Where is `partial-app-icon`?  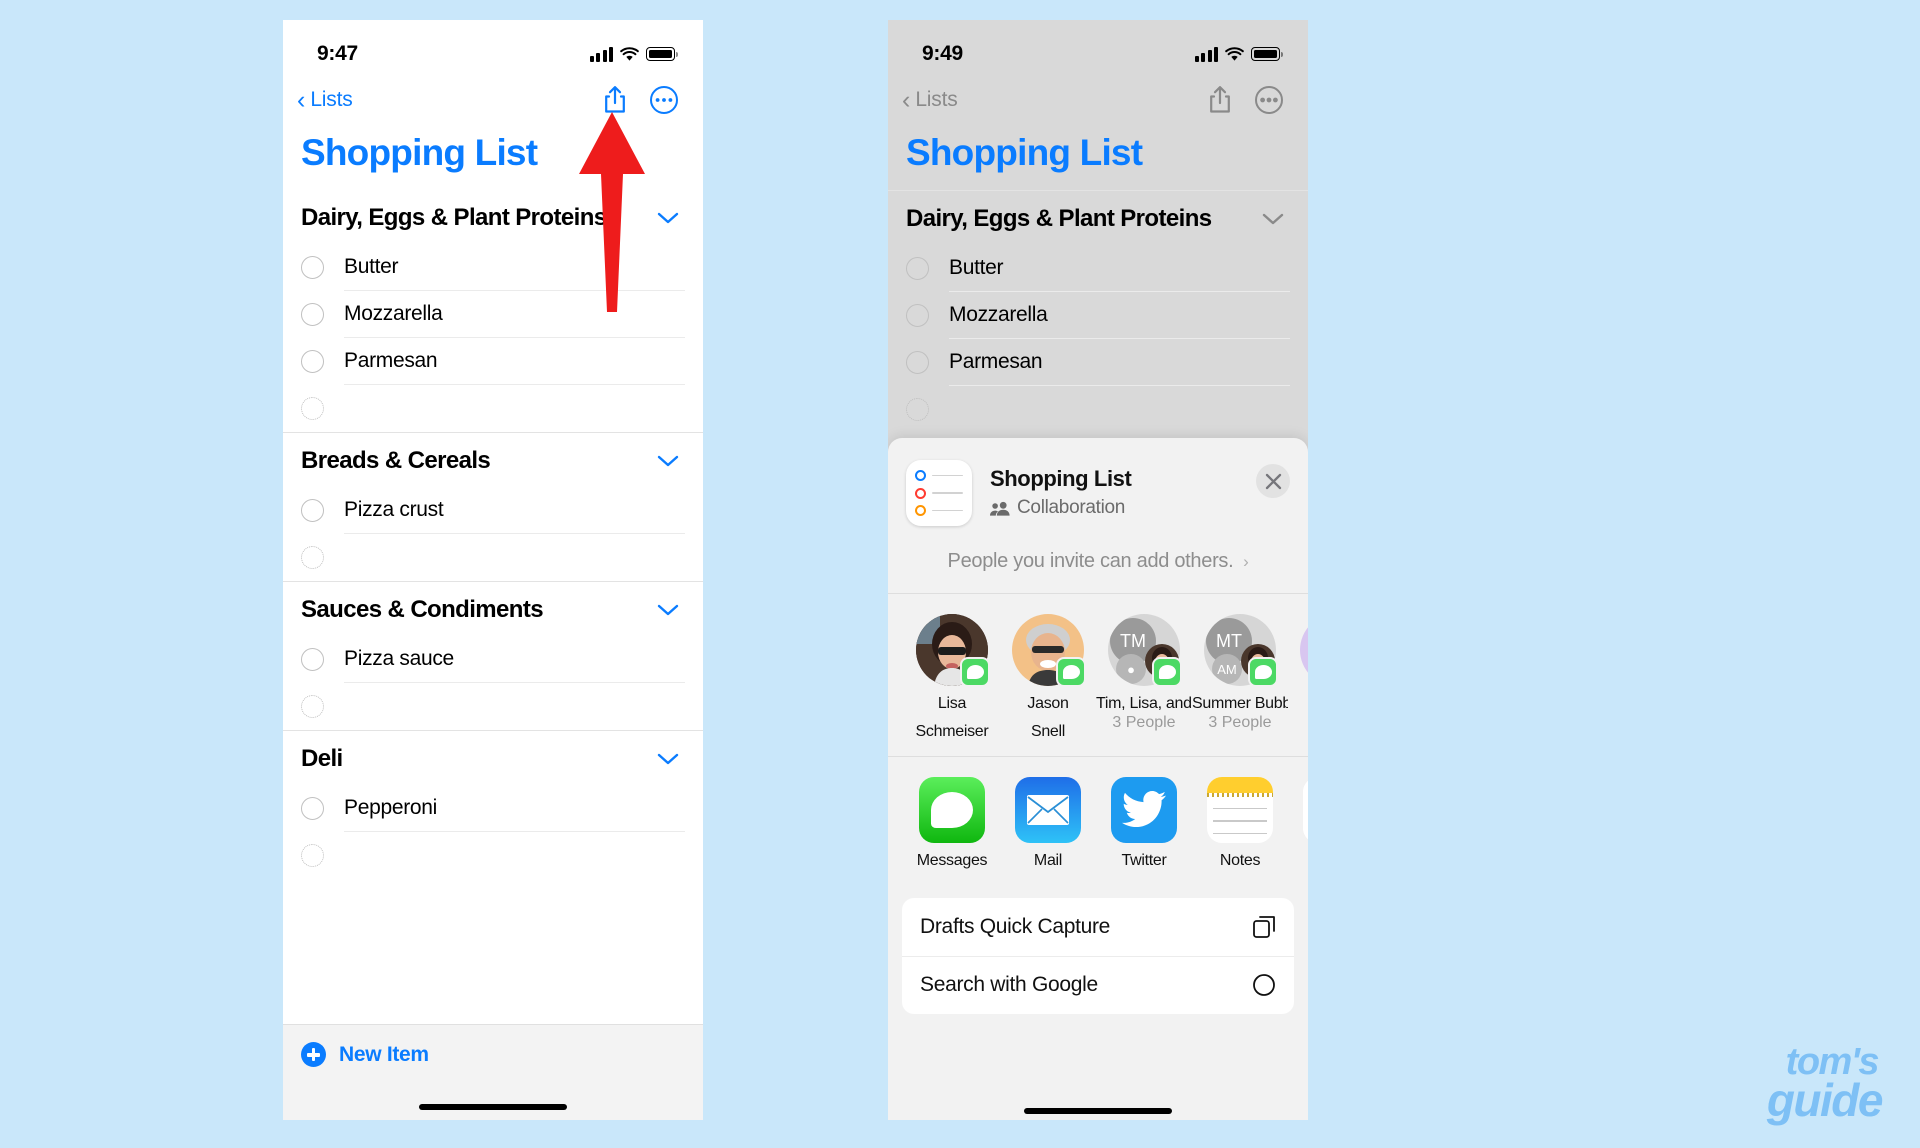 partial-app-icon is located at coordinates (1305, 809).